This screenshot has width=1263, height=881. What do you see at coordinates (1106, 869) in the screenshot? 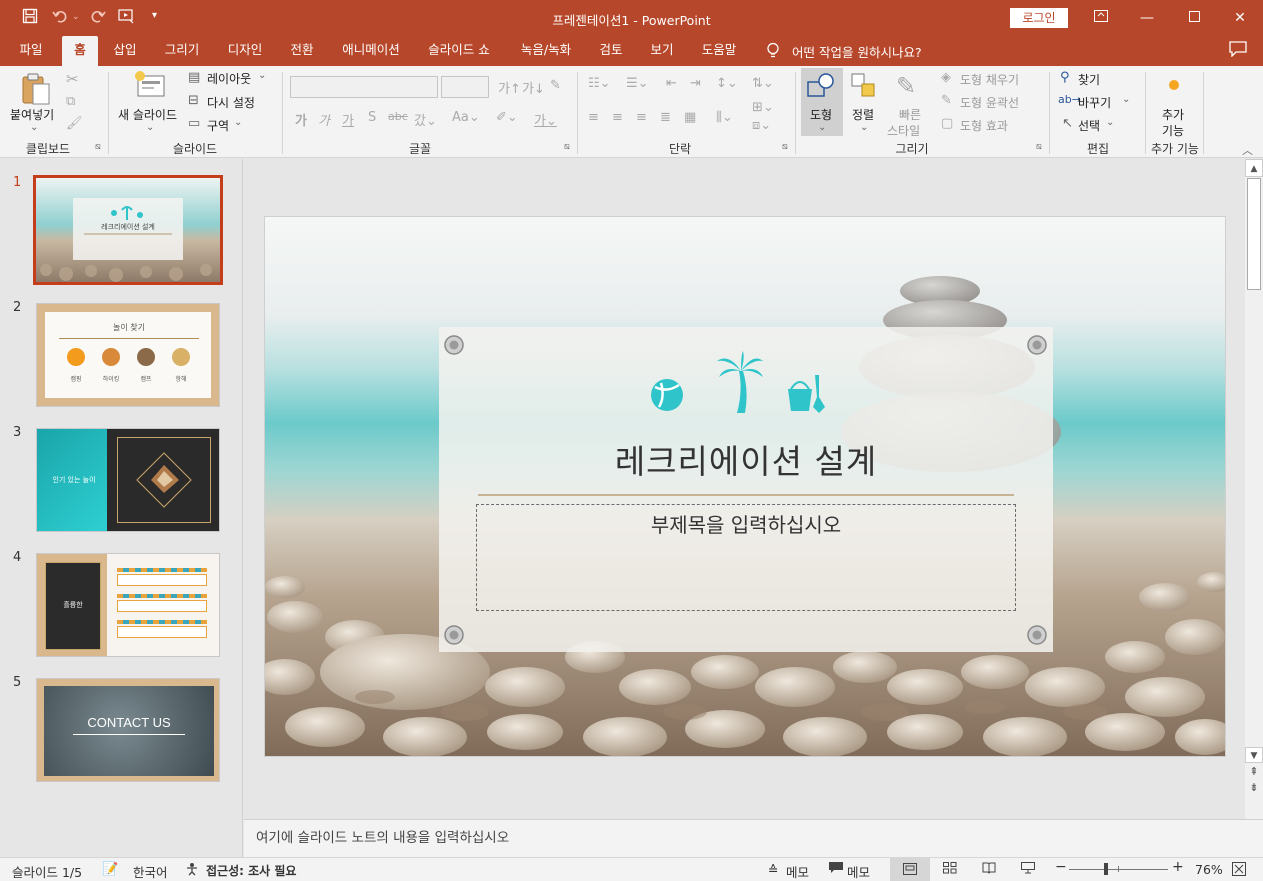
I see `zoom-slider-thumb` at bounding box center [1106, 869].